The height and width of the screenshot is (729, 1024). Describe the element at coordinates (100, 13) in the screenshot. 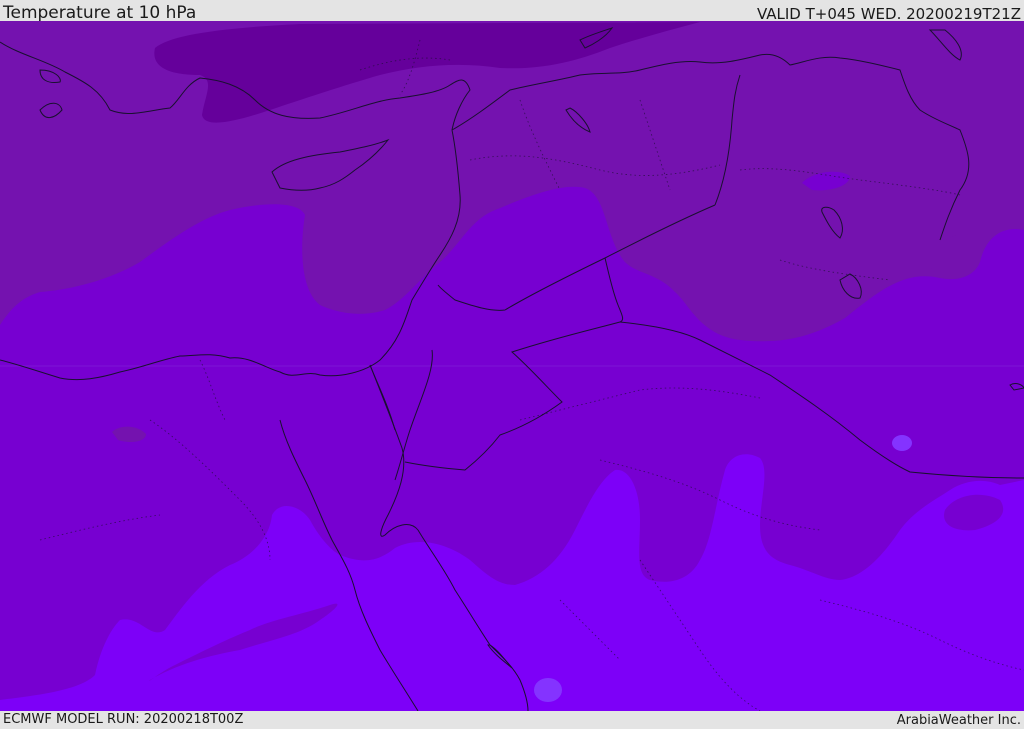

I see `map-title: Temperature at 10 hPa` at that location.